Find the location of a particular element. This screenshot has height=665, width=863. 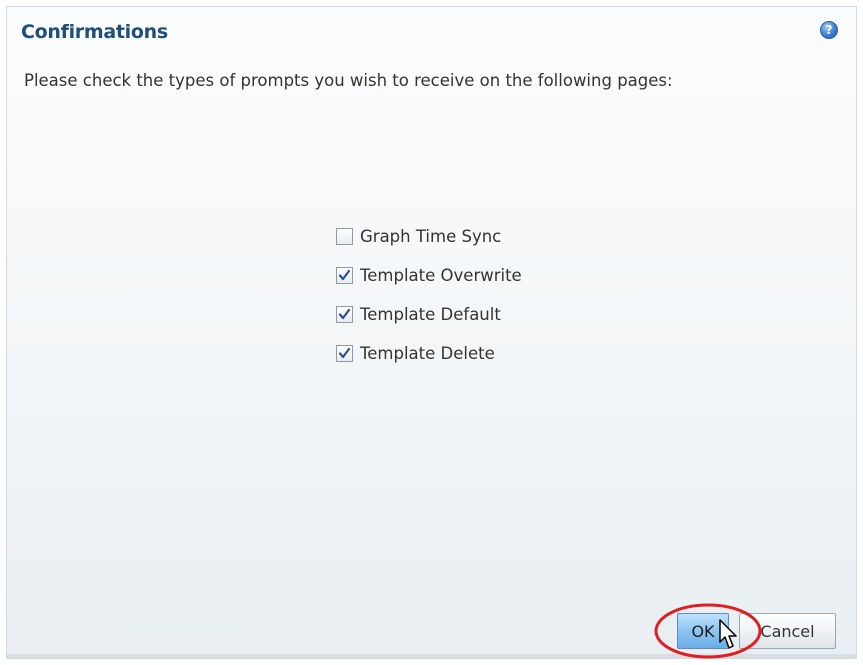

option-template-overwrite: Template Overwrite is located at coordinates (429, 275).